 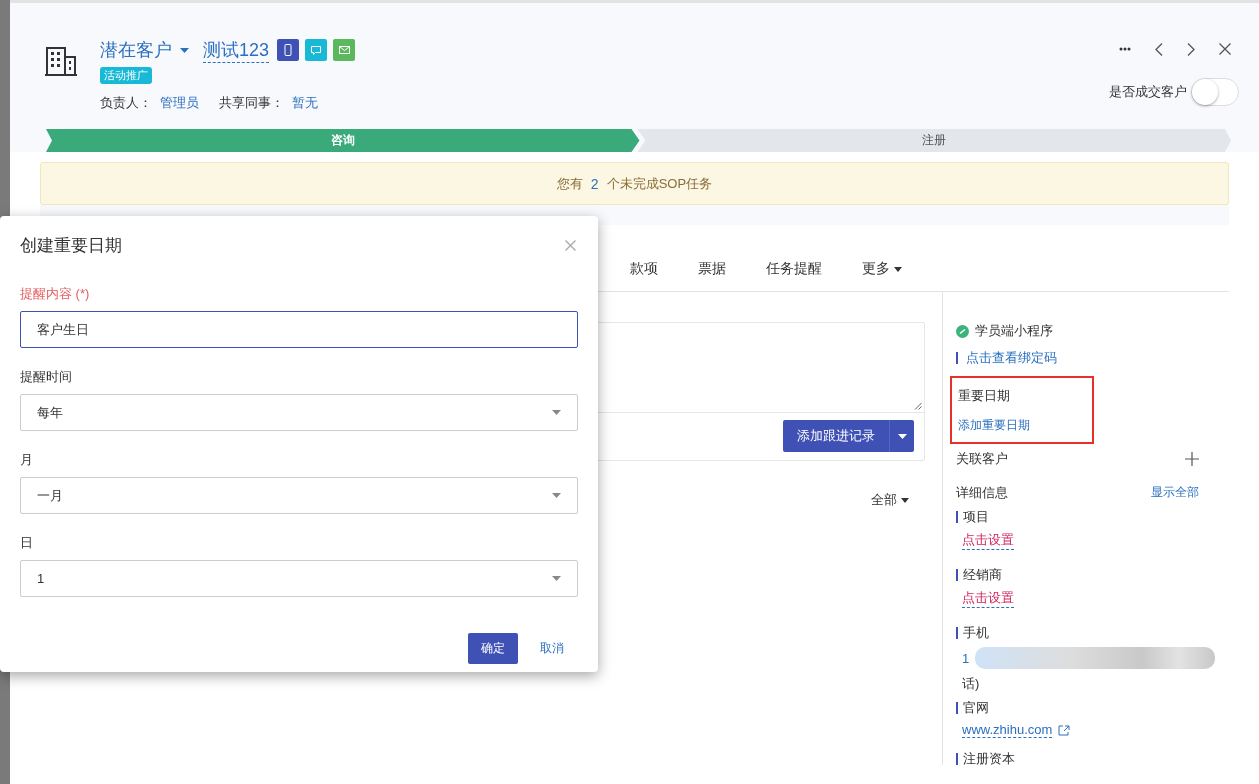 What do you see at coordinates (55, 294) in the screenshot?
I see `field-label: 提醒内容 (*)` at bounding box center [55, 294].